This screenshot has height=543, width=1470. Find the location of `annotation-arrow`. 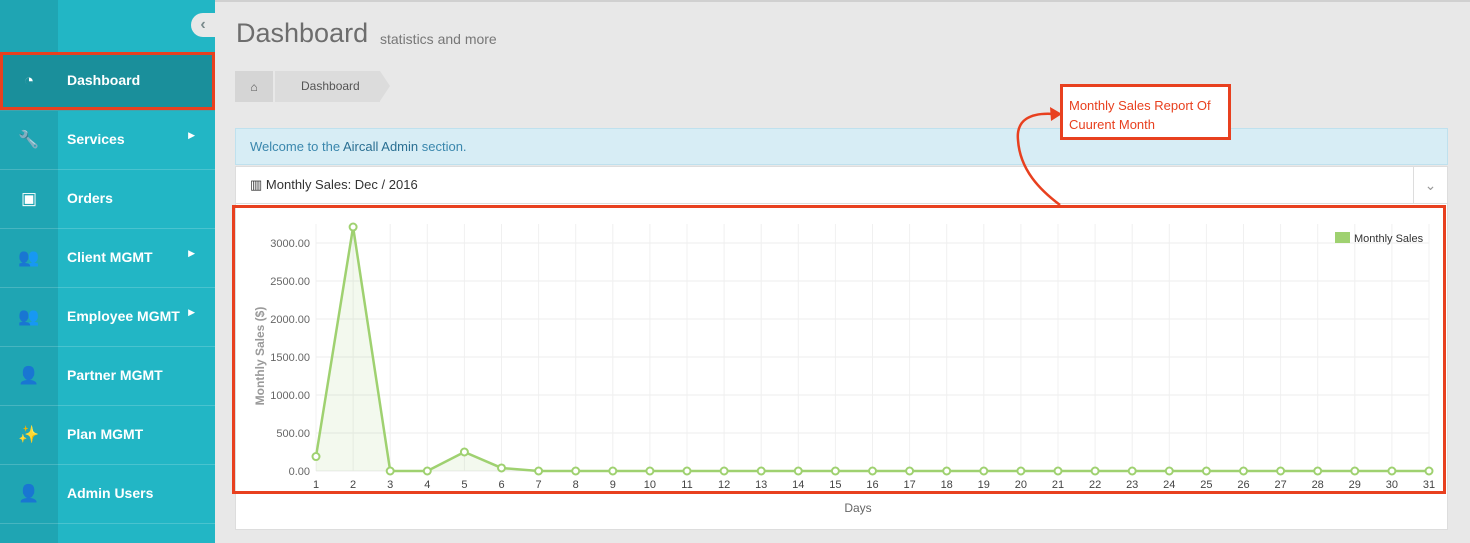

annotation-arrow is located at coordinates (1039, 156).